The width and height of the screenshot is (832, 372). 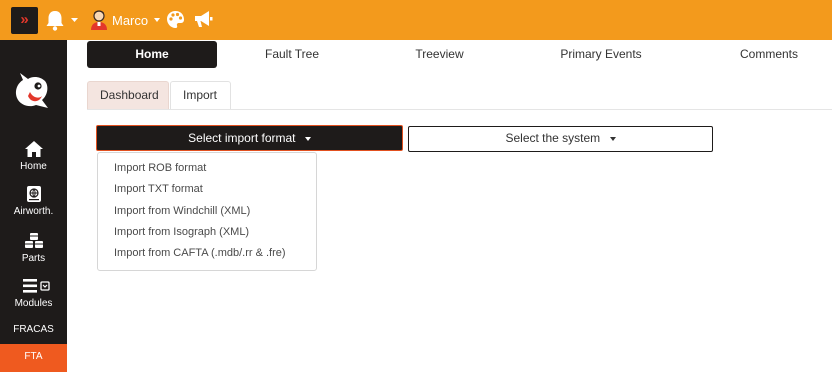 I want to click on sidebar-item-fta: FTA, so click(x=33, y=358).